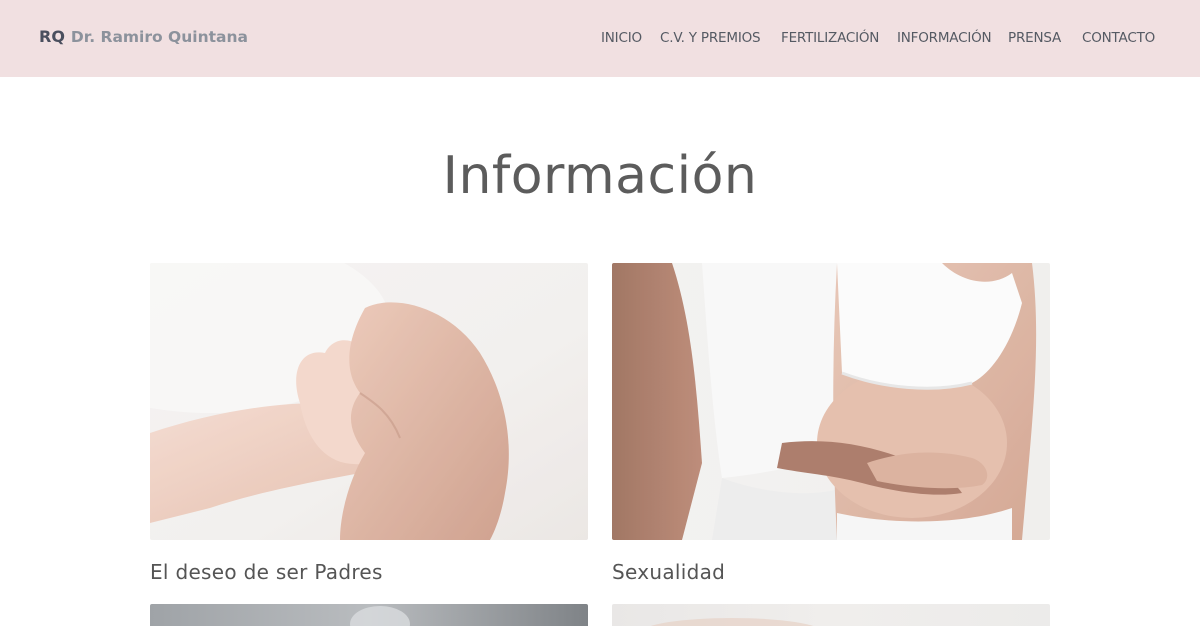  I want to click on card-caption: Sexualidad, so click(831, 572).